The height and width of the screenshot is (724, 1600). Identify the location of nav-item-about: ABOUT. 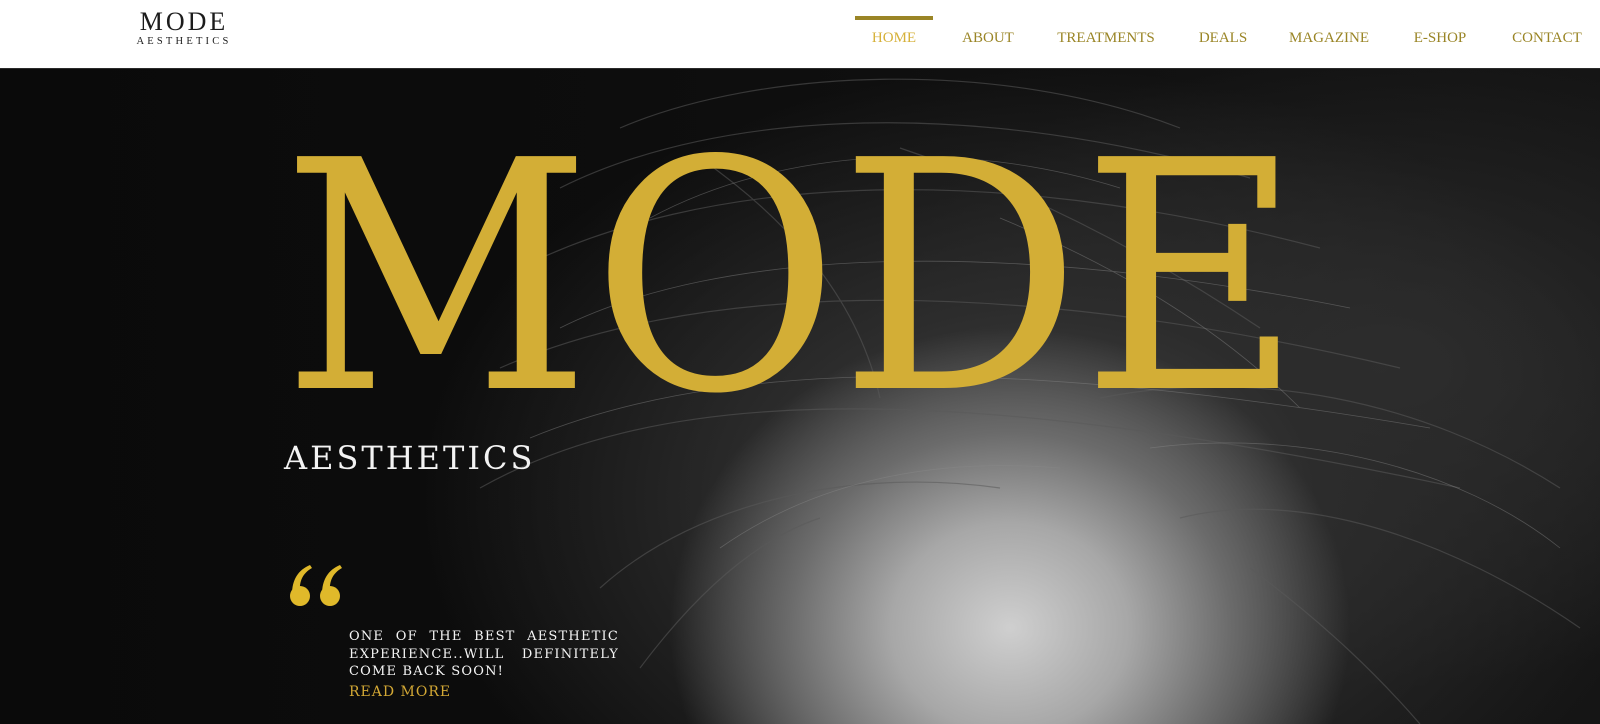
(988, 34).